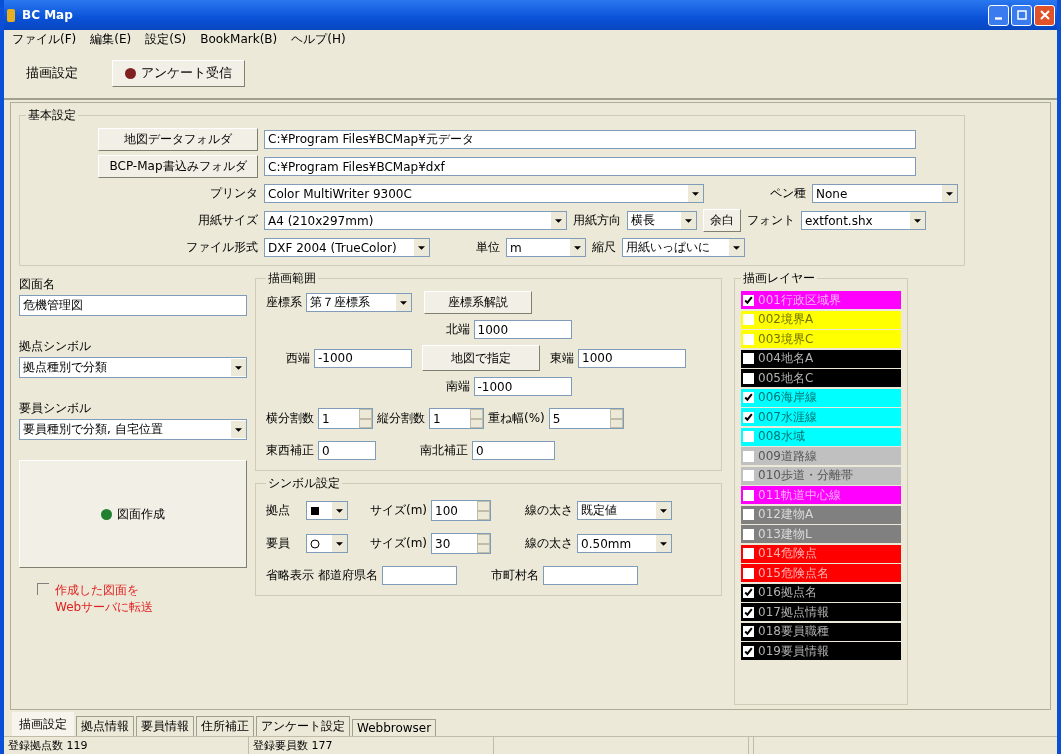 The image size is (1061, 754). Describe the element at coordinates (821, 358) in the screenshot. I see `layer-item: 004地名A` at that location.